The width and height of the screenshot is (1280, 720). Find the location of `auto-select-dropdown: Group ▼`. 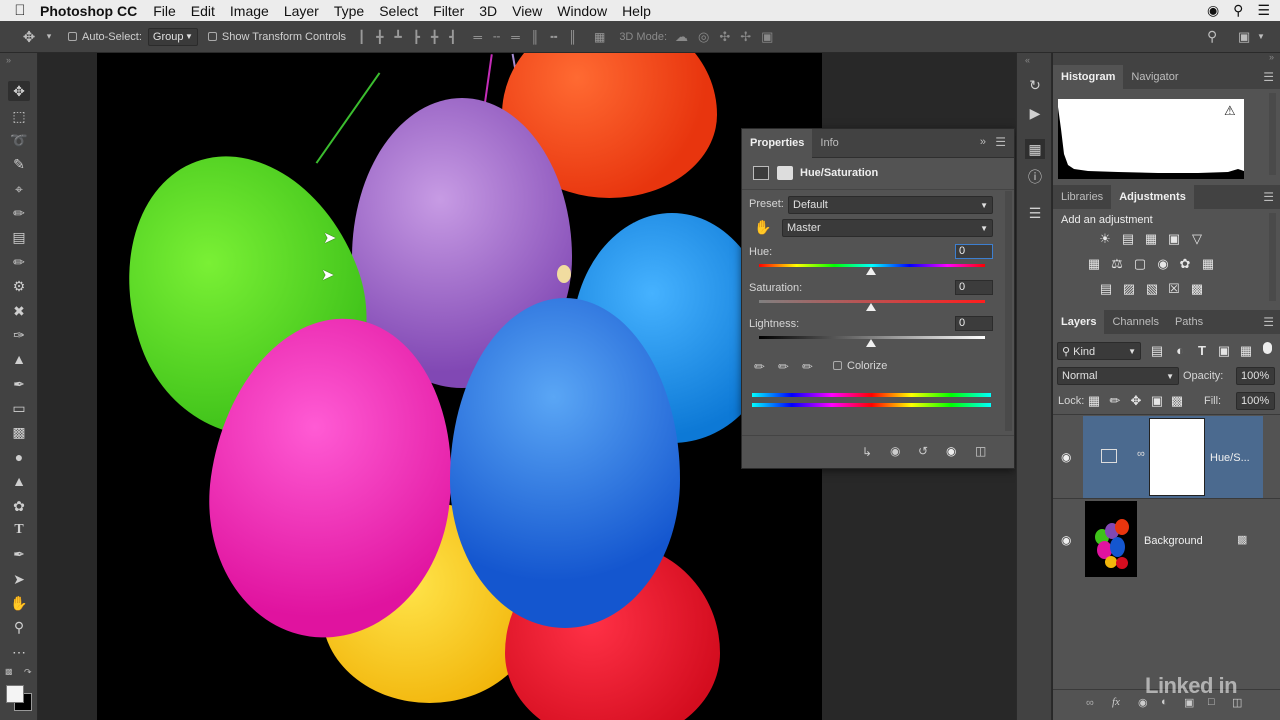

auto-select-dropdown: Group ▼ is located at coordinates (172, 36).